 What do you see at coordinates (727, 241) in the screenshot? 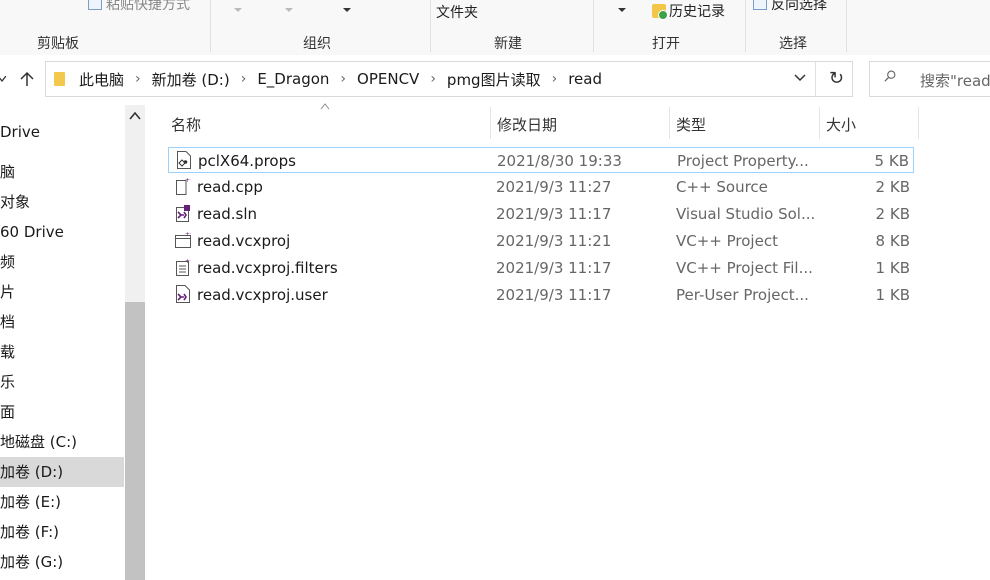
I see `file-type: VC++ Project` at bounding box center [727, 241].